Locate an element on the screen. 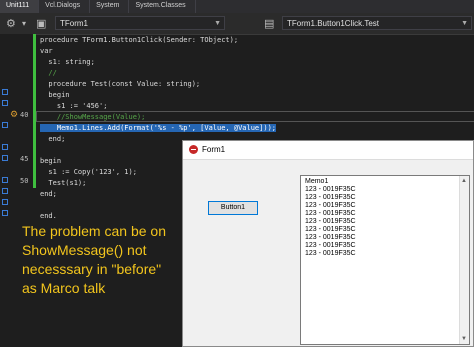 The image size is (474, 347). memo-line: Memo1 is located at coordinates (317, 181).